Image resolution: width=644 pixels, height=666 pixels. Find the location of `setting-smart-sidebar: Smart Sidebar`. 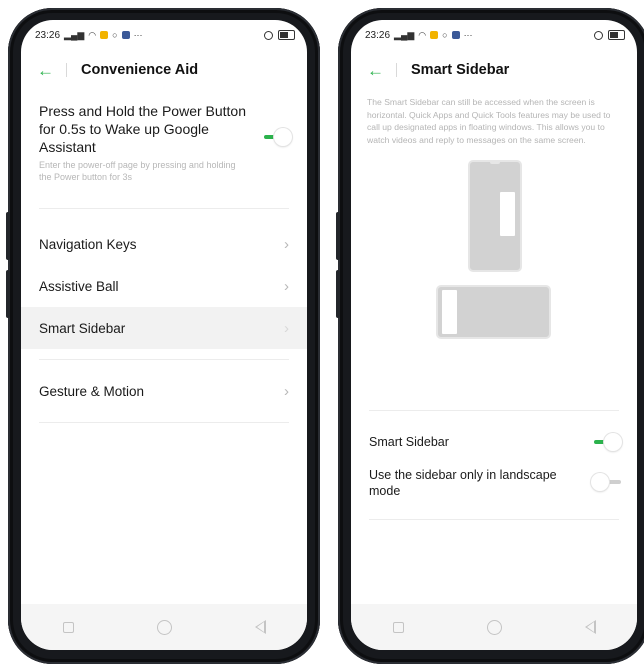

setting-smart-sidebar: Smart Sidebar is located at coordinates (494, 442).